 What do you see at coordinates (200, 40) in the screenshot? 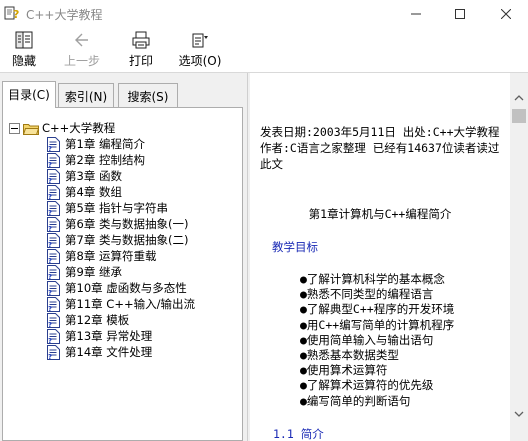
I see `options-icon` at bounding box center [200, 40].